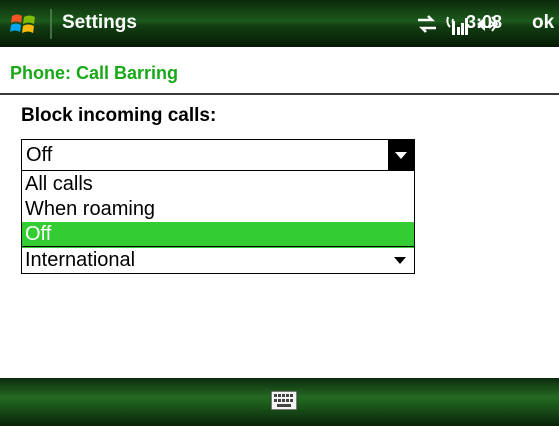 The image size is (559, 426). What do you see at coordinates (543, 23) in the screenshot?
I see `ok-button: ok` at bounding box center [543, 23].